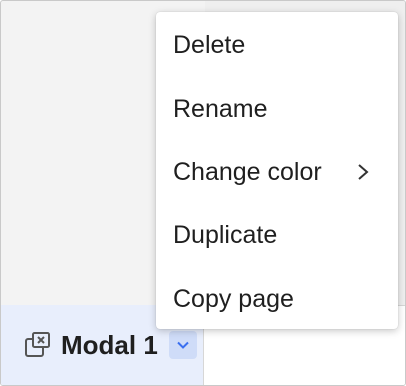 The height and width of the screenshot is (386, 406). I want to click on menu-item-duplicate: Duplicate, so click(277, 235).